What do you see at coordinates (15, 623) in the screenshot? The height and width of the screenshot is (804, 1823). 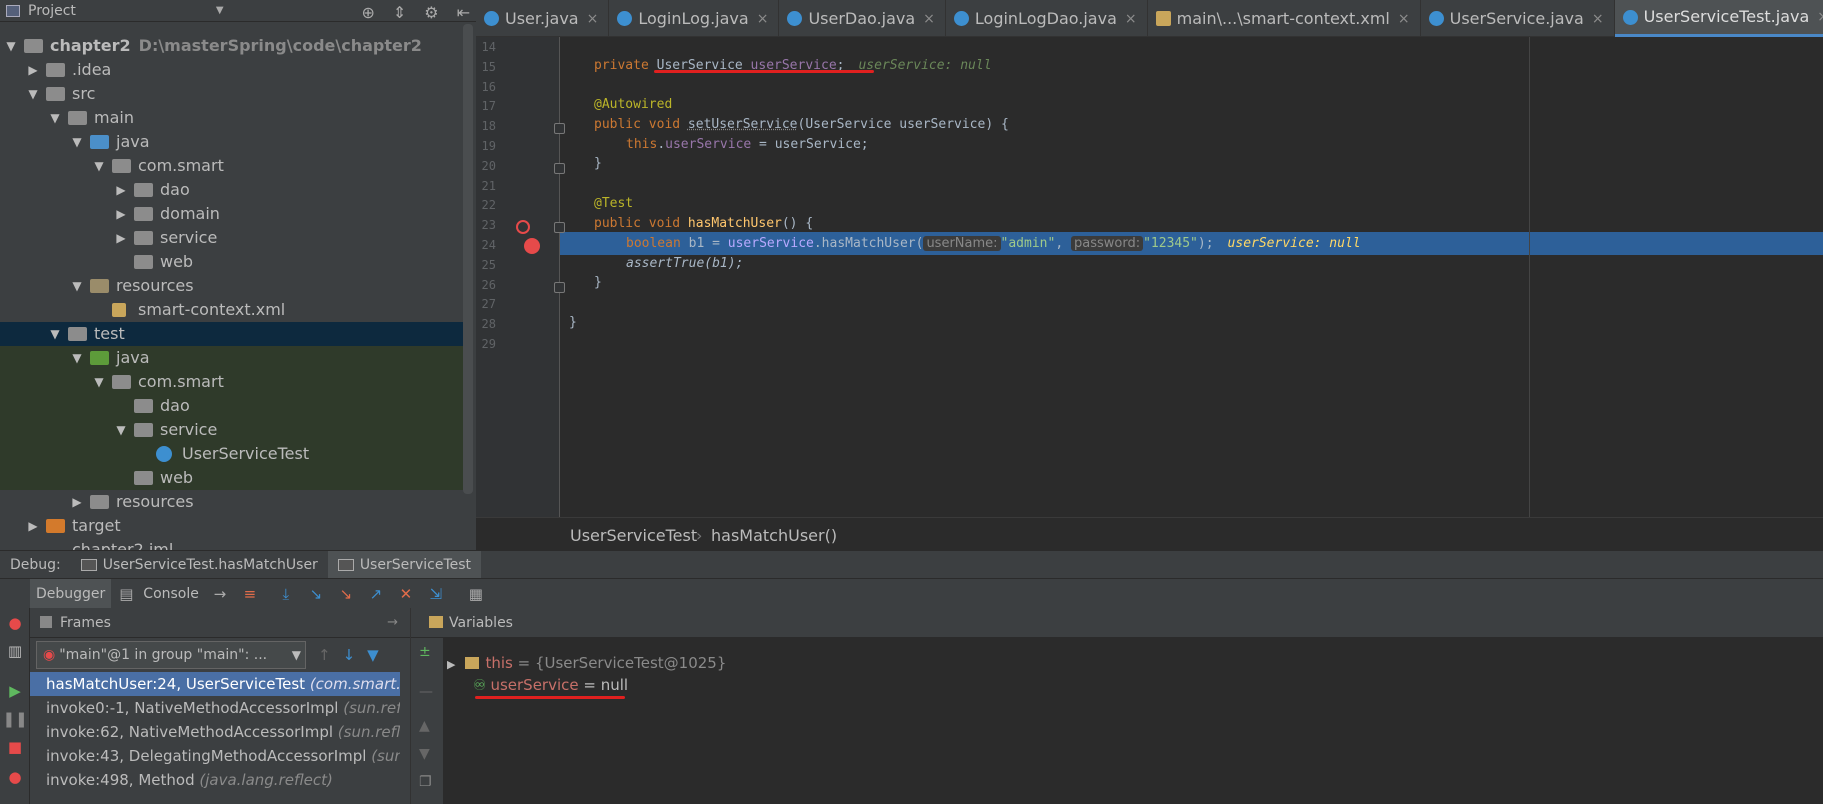 I see `breakpoint-error-icon: ●` at bounding box center [15, 623].